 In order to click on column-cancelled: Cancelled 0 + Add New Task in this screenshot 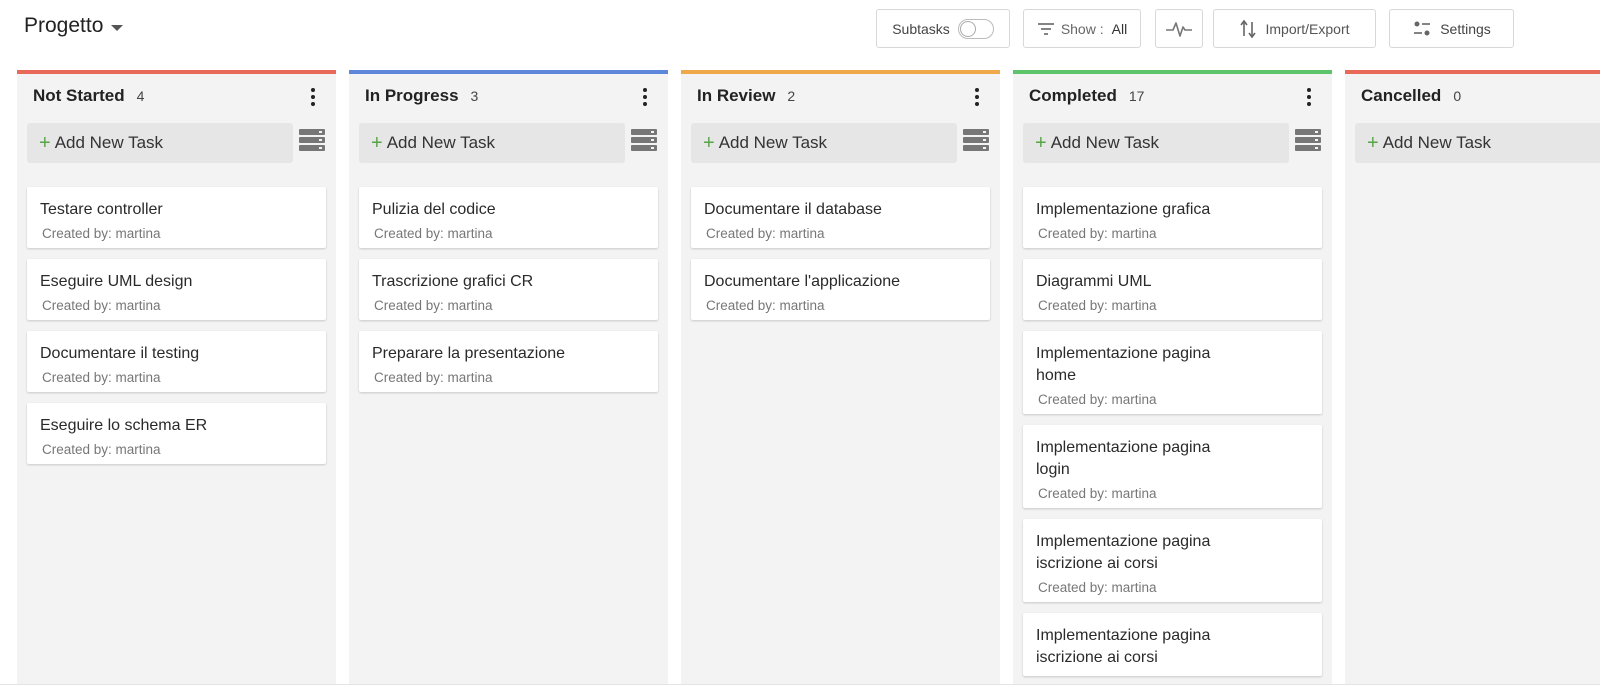, I will do `click(1472, 377)`.